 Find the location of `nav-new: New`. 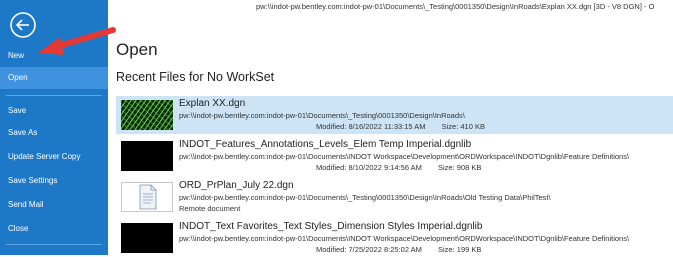

nav-new: New is located at coordinates (54, 56).